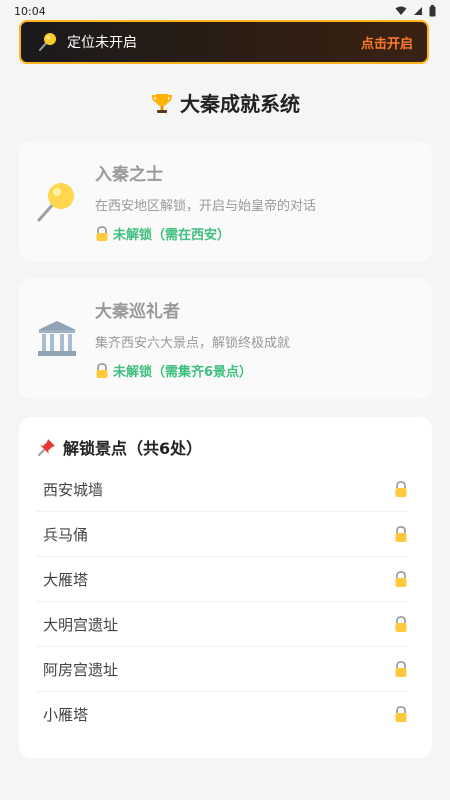 Image resolution: width=450 pixels, height=800 pixels. Describe the element at coordinates (222, 714) in the screenshot. I see `spot-item: 小雁塔` at that location.